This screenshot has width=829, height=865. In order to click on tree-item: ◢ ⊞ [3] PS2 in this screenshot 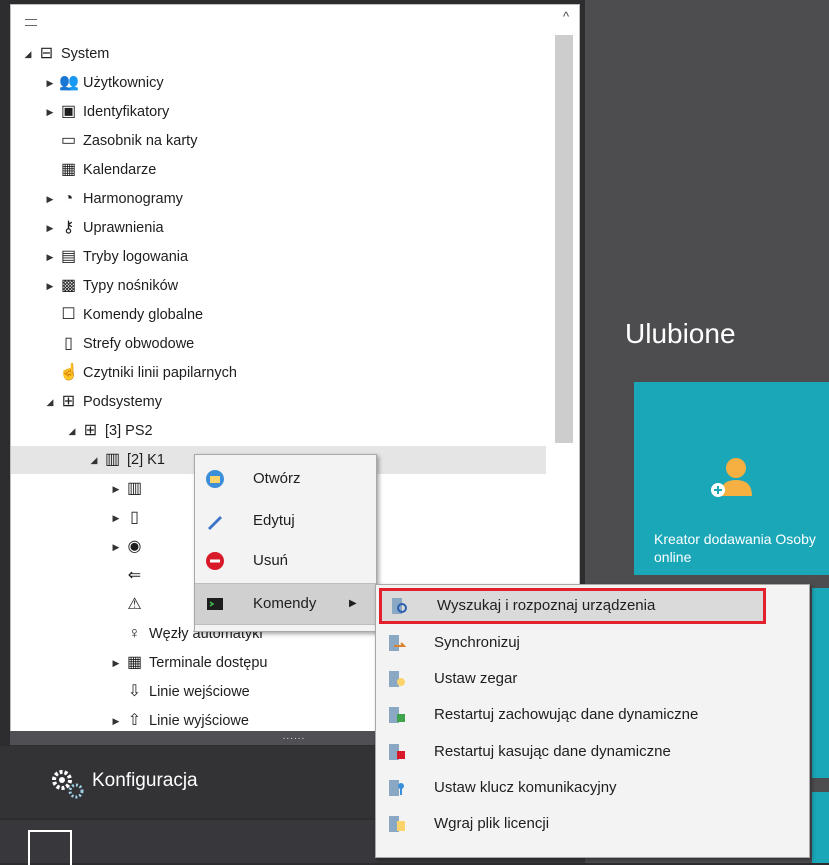, I will do `click(271, 431)`.